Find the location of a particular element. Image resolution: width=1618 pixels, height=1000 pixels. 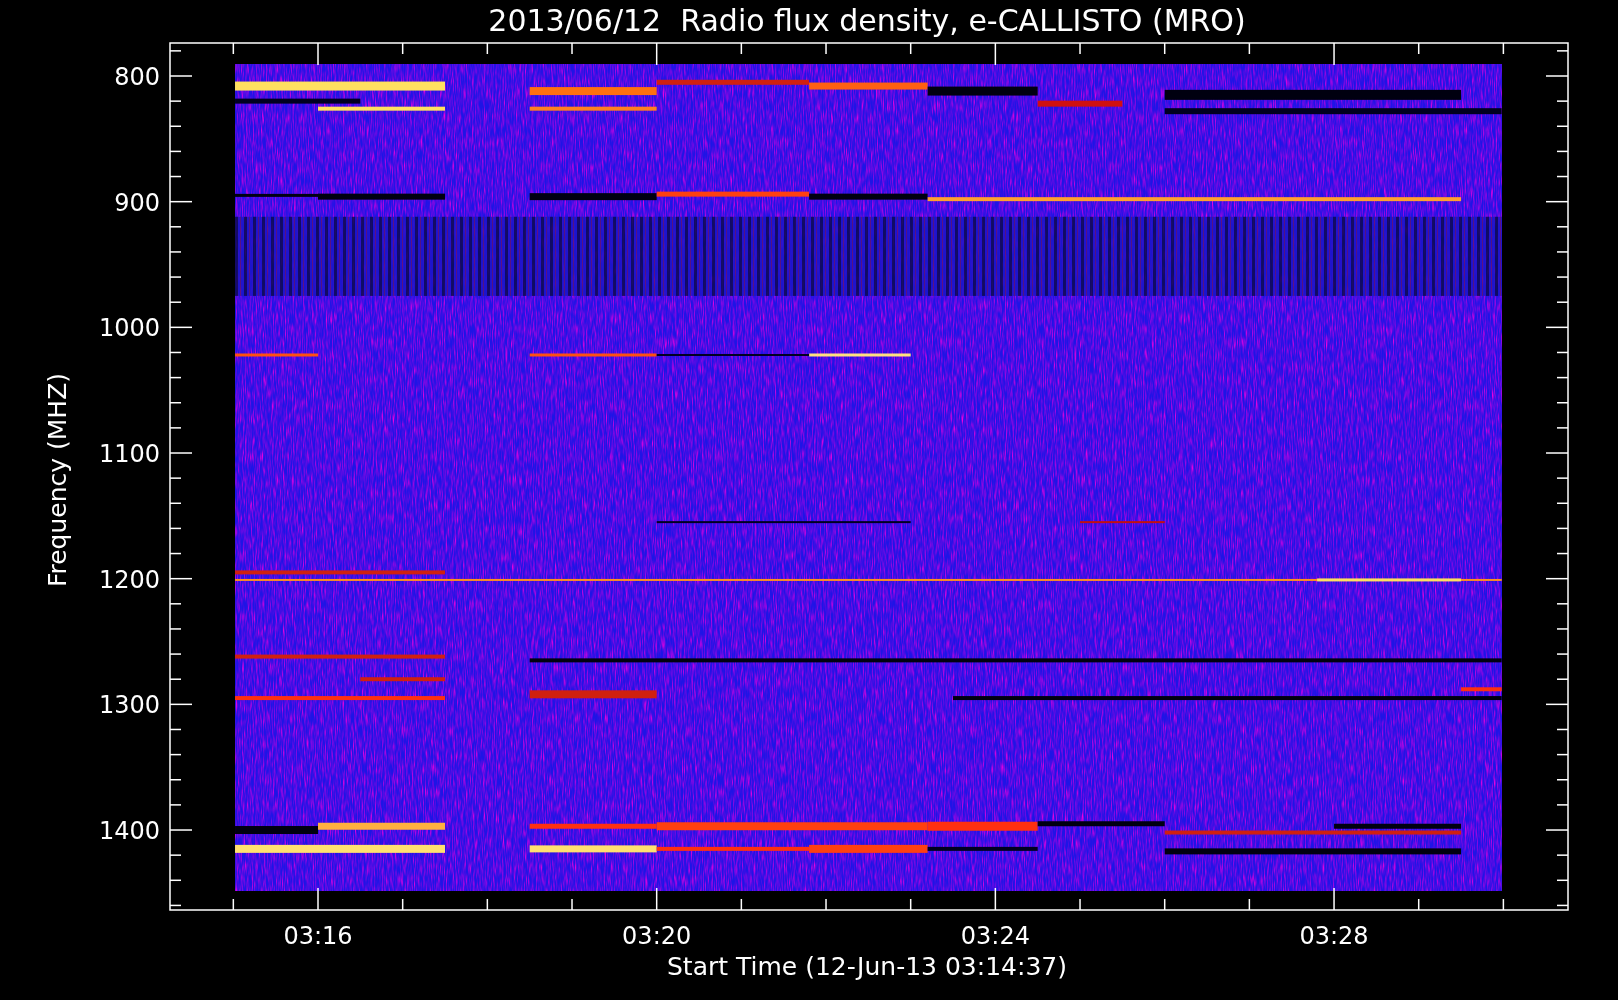

y-tick-label: 1100 is located at coordinates (129, 454).